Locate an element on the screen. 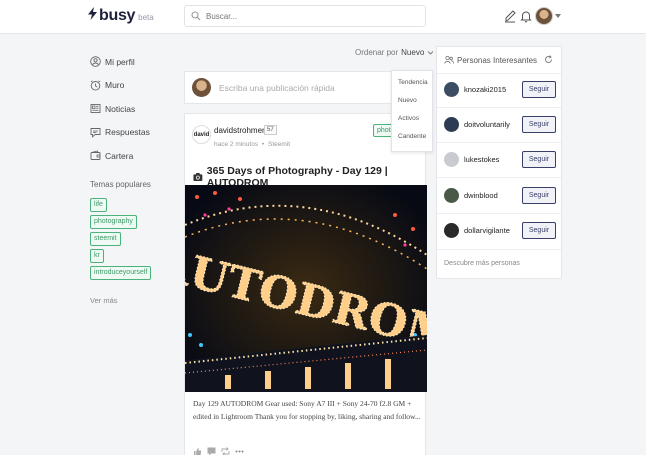 The height and width of the screenshot is (455, 646). sort-option: Activos is located at coordinates (412, 123).